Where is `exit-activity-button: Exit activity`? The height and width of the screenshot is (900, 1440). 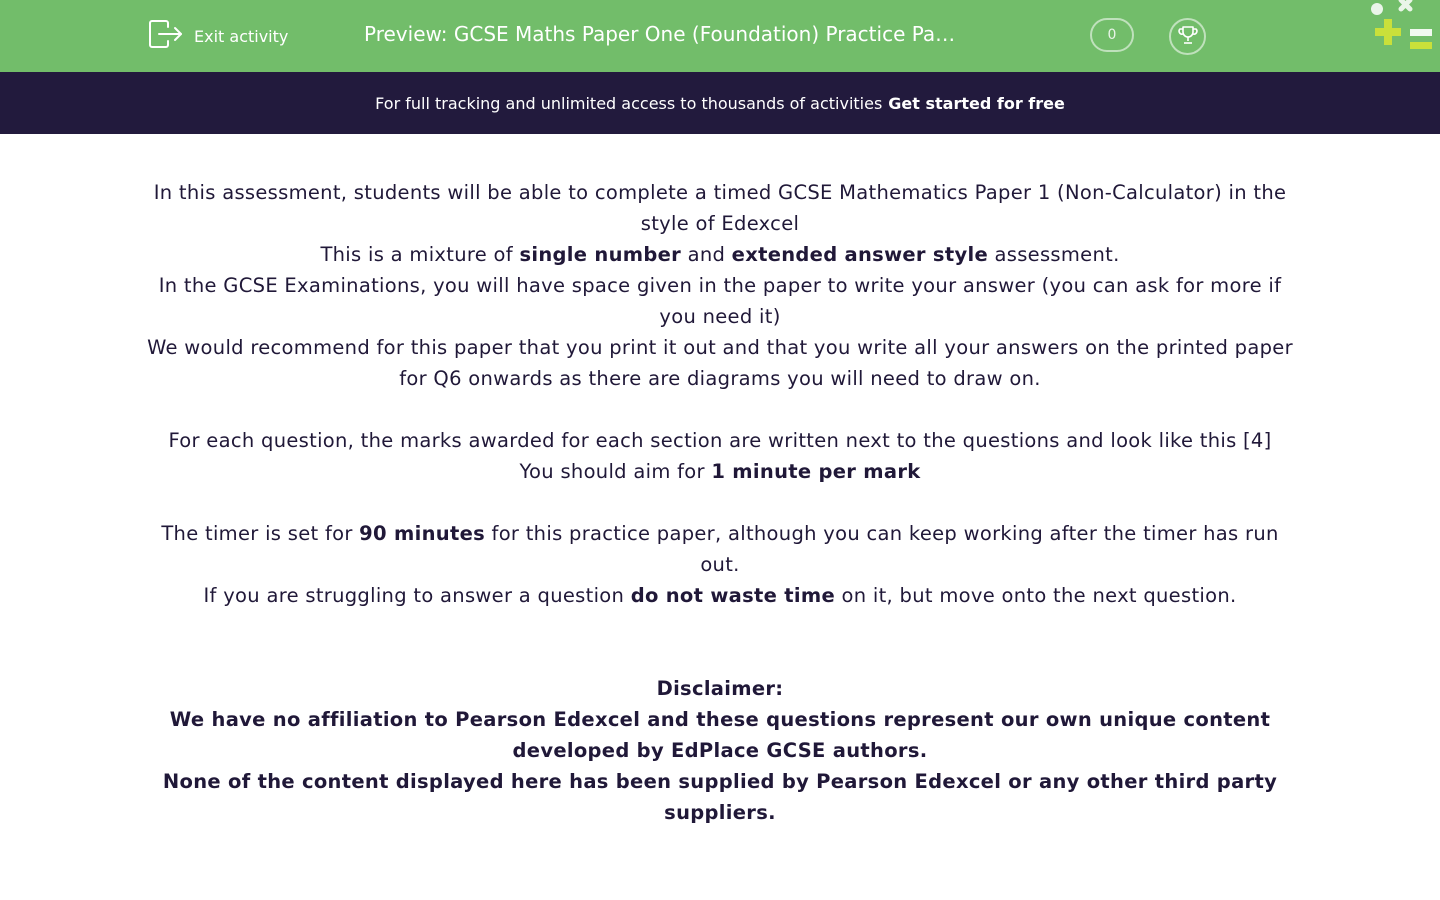
exit-activity-button: Exit activity is located at coordinates (218, 36).